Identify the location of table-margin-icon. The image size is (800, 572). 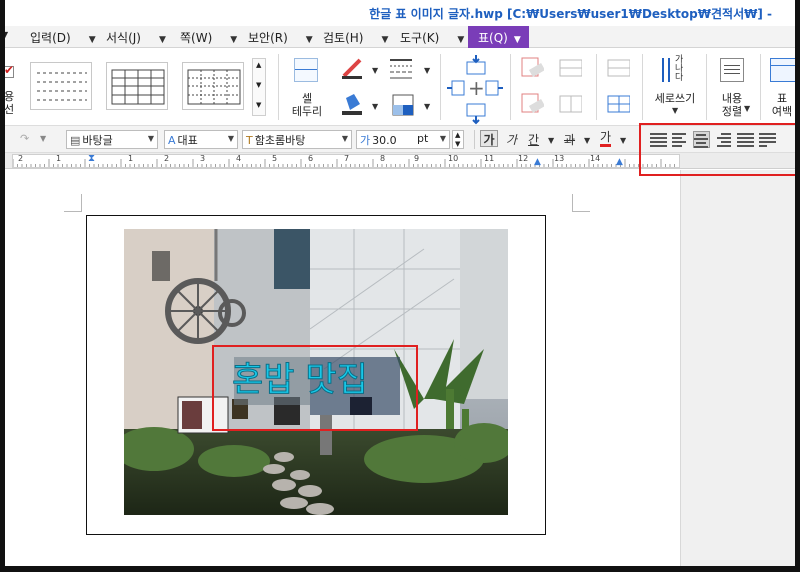
(783, 70).